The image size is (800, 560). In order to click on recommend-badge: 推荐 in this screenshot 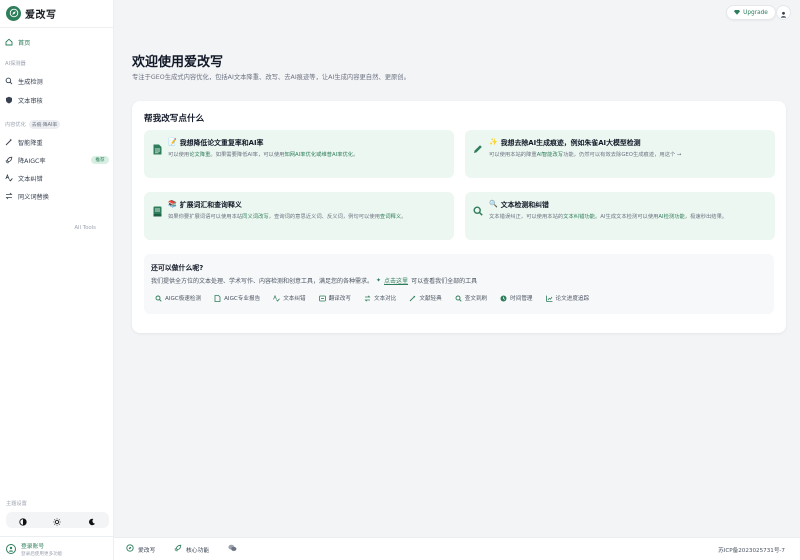, I will do `click(100, 160)`.